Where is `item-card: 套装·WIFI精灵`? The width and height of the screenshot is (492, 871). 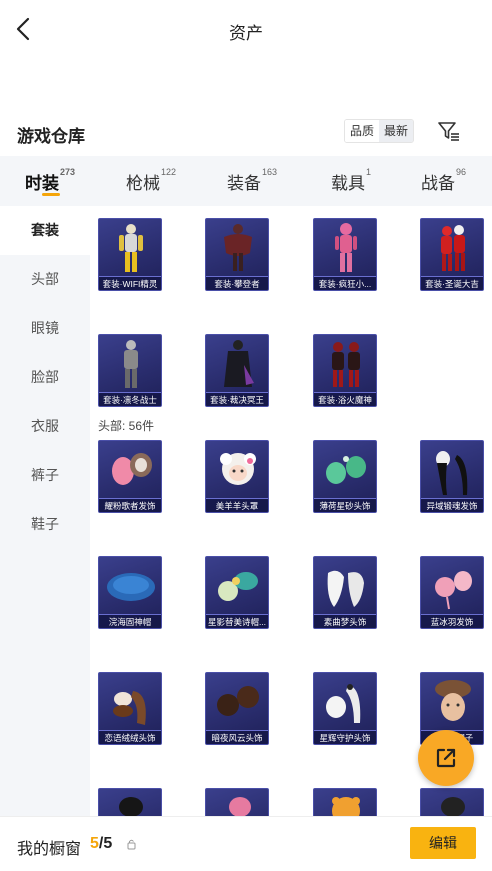
item-card: 套装·WIFI精灵 is located at coordinates (130, 254).